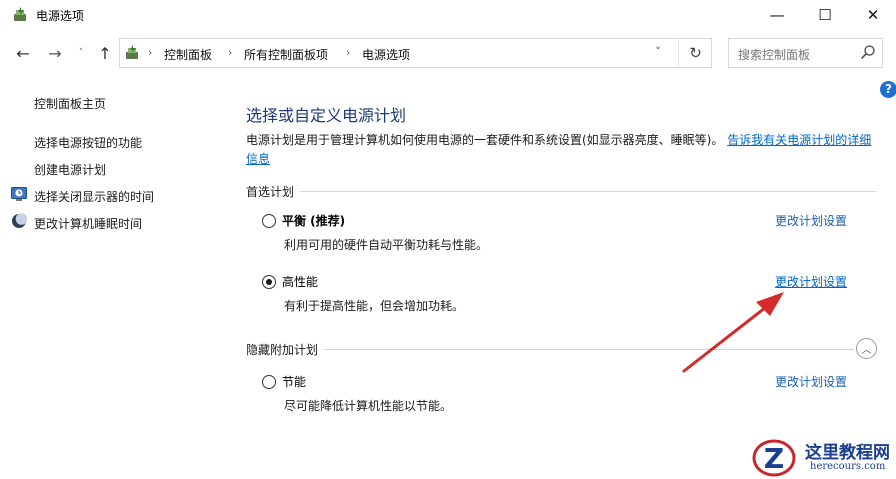 The width and height of the screenshot is (896, 479). What do you see at coordinates (19, 220) in the screenshot?
I see `moon-icon` at bounding box center [19, 220].